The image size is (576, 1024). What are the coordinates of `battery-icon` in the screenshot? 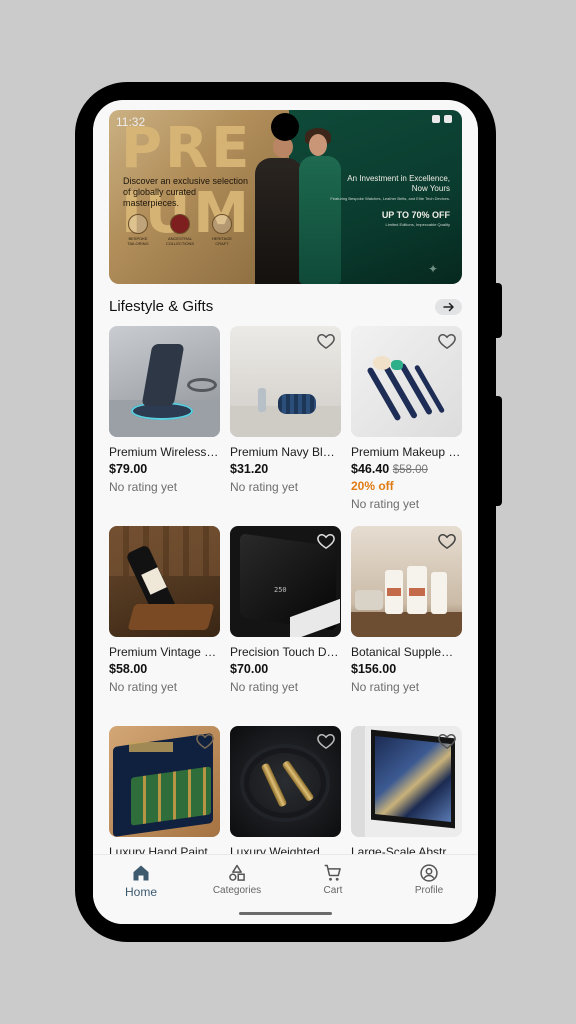 It's located at (448, 119).